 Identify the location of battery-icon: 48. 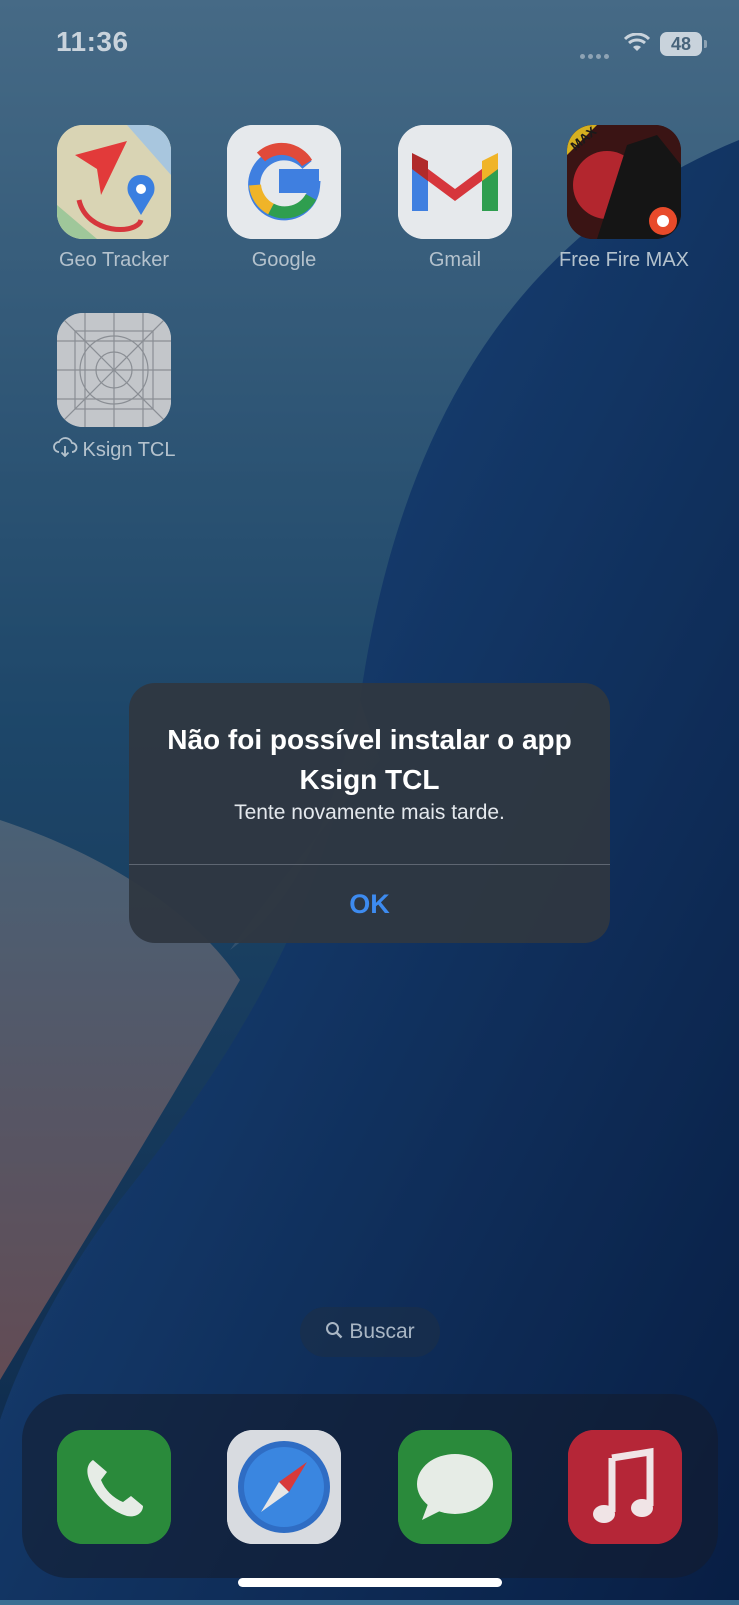
(681, 44).